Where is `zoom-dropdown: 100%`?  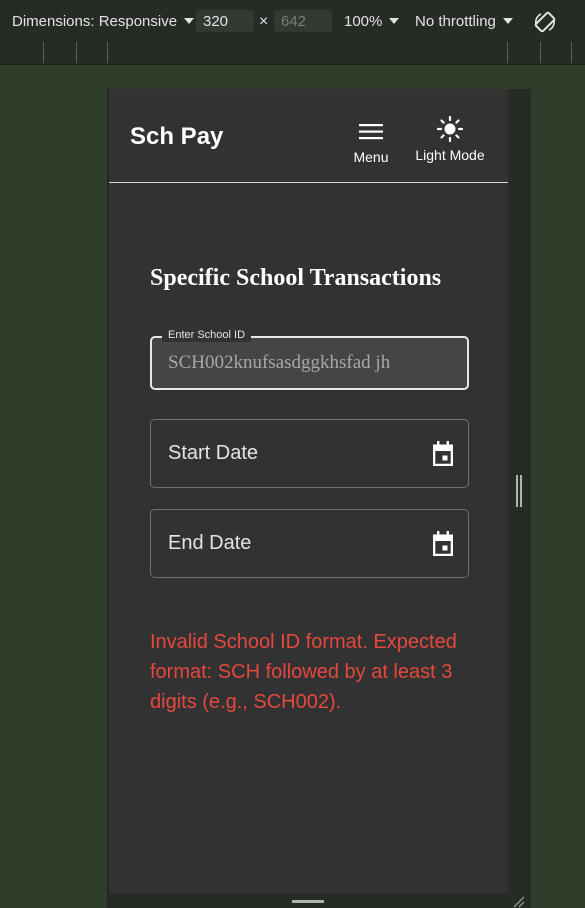 zoom-dropdown: 100% is located at coordinates (372, 21).